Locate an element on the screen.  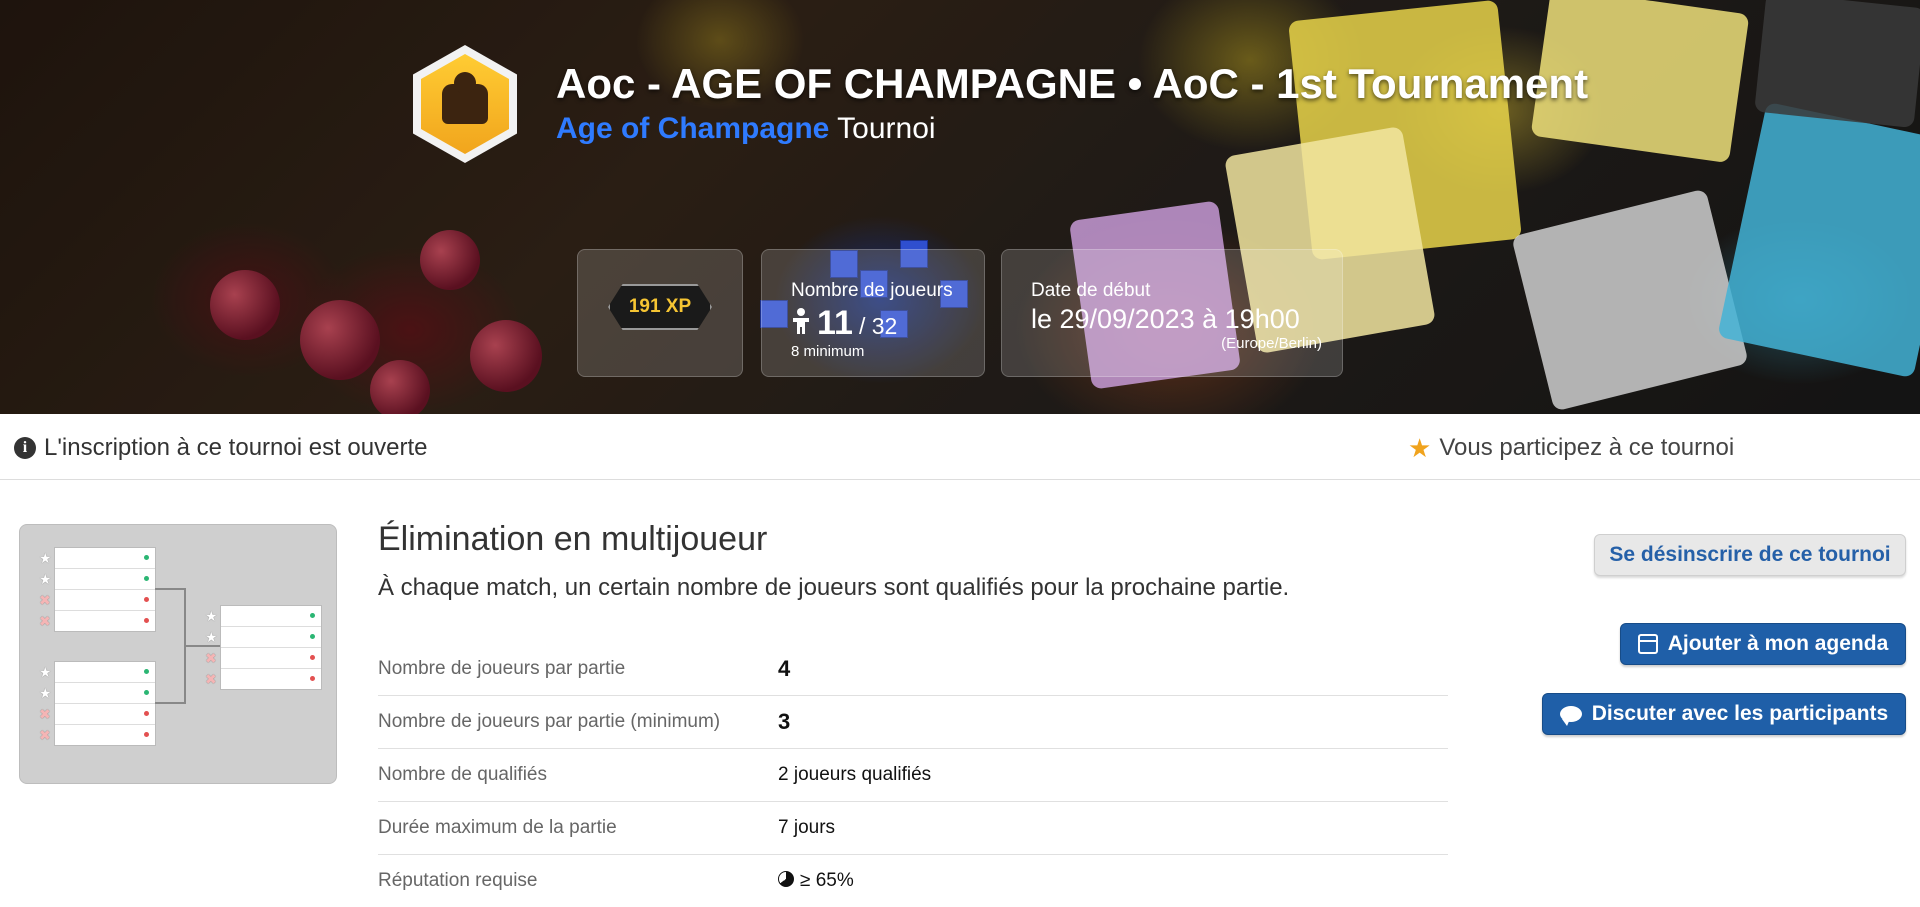
detail-value: 7 jours is located at coordinates (1113, 828).